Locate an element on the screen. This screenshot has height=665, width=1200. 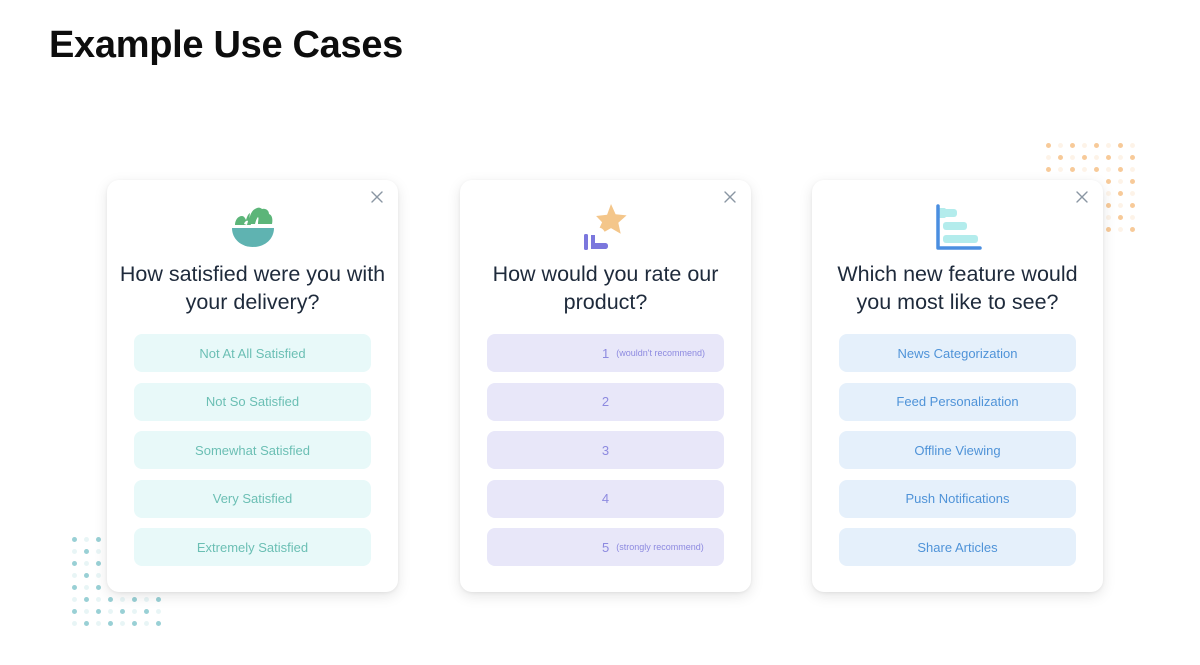
option-button: 1 (wouldn't recommend) is located at coordinates (605, 353).